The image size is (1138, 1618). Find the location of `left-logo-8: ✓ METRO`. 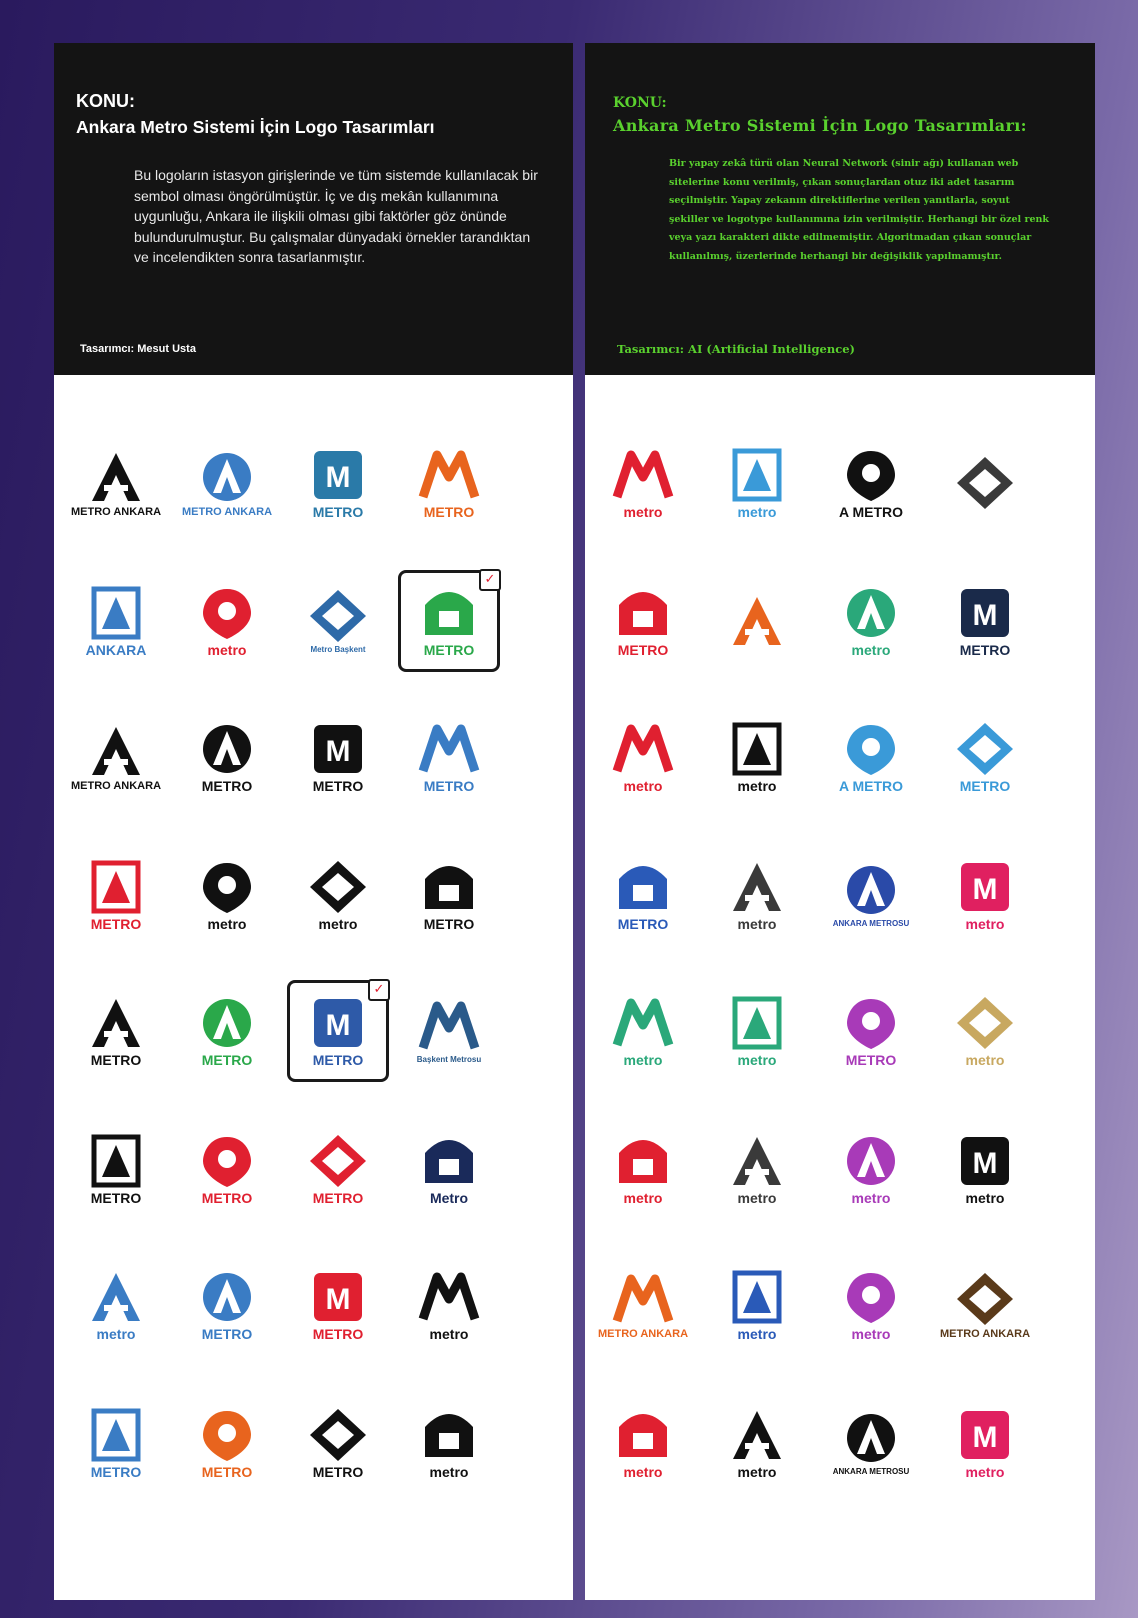

left-logo-8: ✓ METRO is located at coordinates (449, 621).